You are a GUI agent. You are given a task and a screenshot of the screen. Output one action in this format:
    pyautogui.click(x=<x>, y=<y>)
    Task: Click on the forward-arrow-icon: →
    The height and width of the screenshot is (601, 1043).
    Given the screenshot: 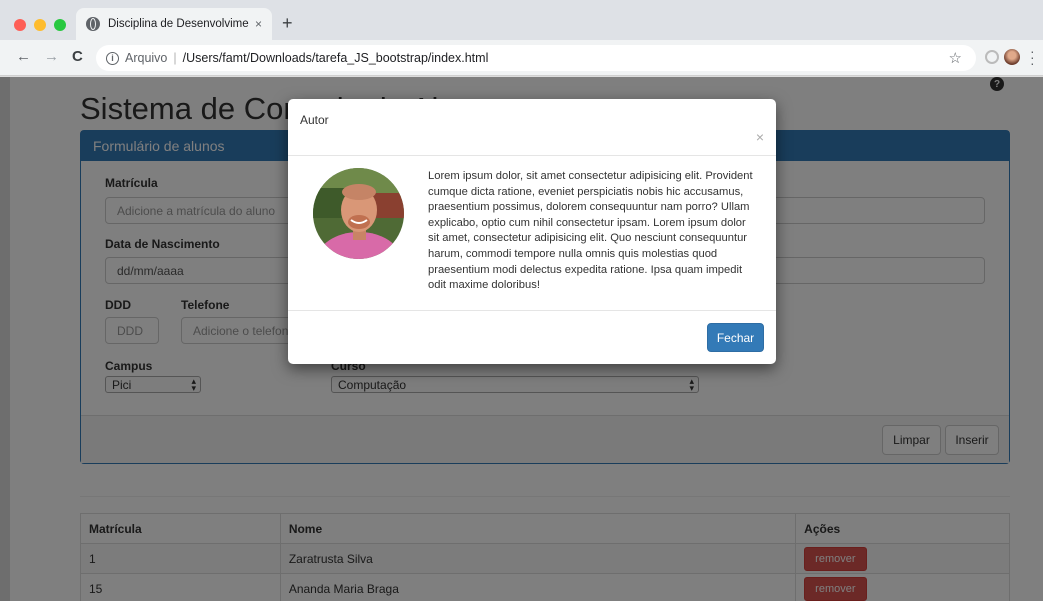 What is the action you would take?
    pyautogui.click(x=51, y=57)
    